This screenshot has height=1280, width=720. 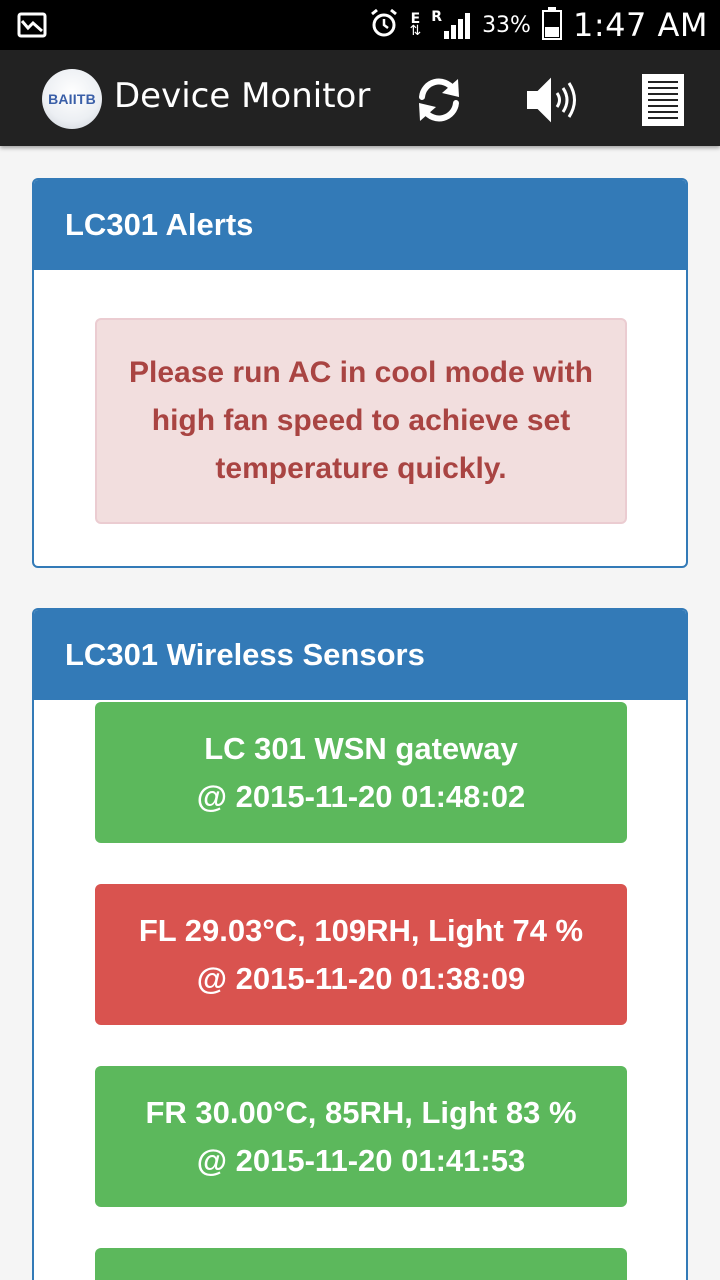 What do you see at coordinates (439, 102) in the screenshot?
I see `refresh-icon` at bounding box center [439, 102].